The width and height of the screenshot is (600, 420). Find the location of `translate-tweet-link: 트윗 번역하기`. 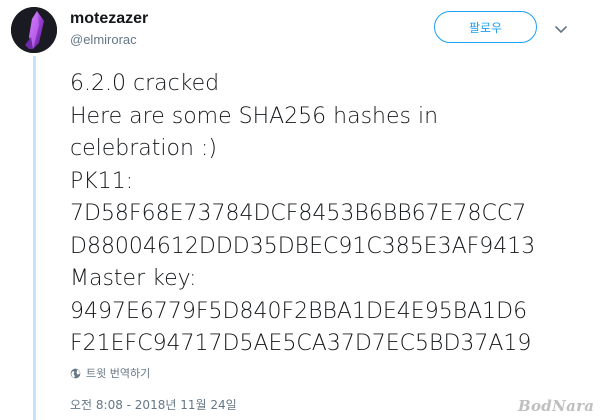

translate-tweet-link: 트윗 번역하기 is located at coordinates (110, 373).